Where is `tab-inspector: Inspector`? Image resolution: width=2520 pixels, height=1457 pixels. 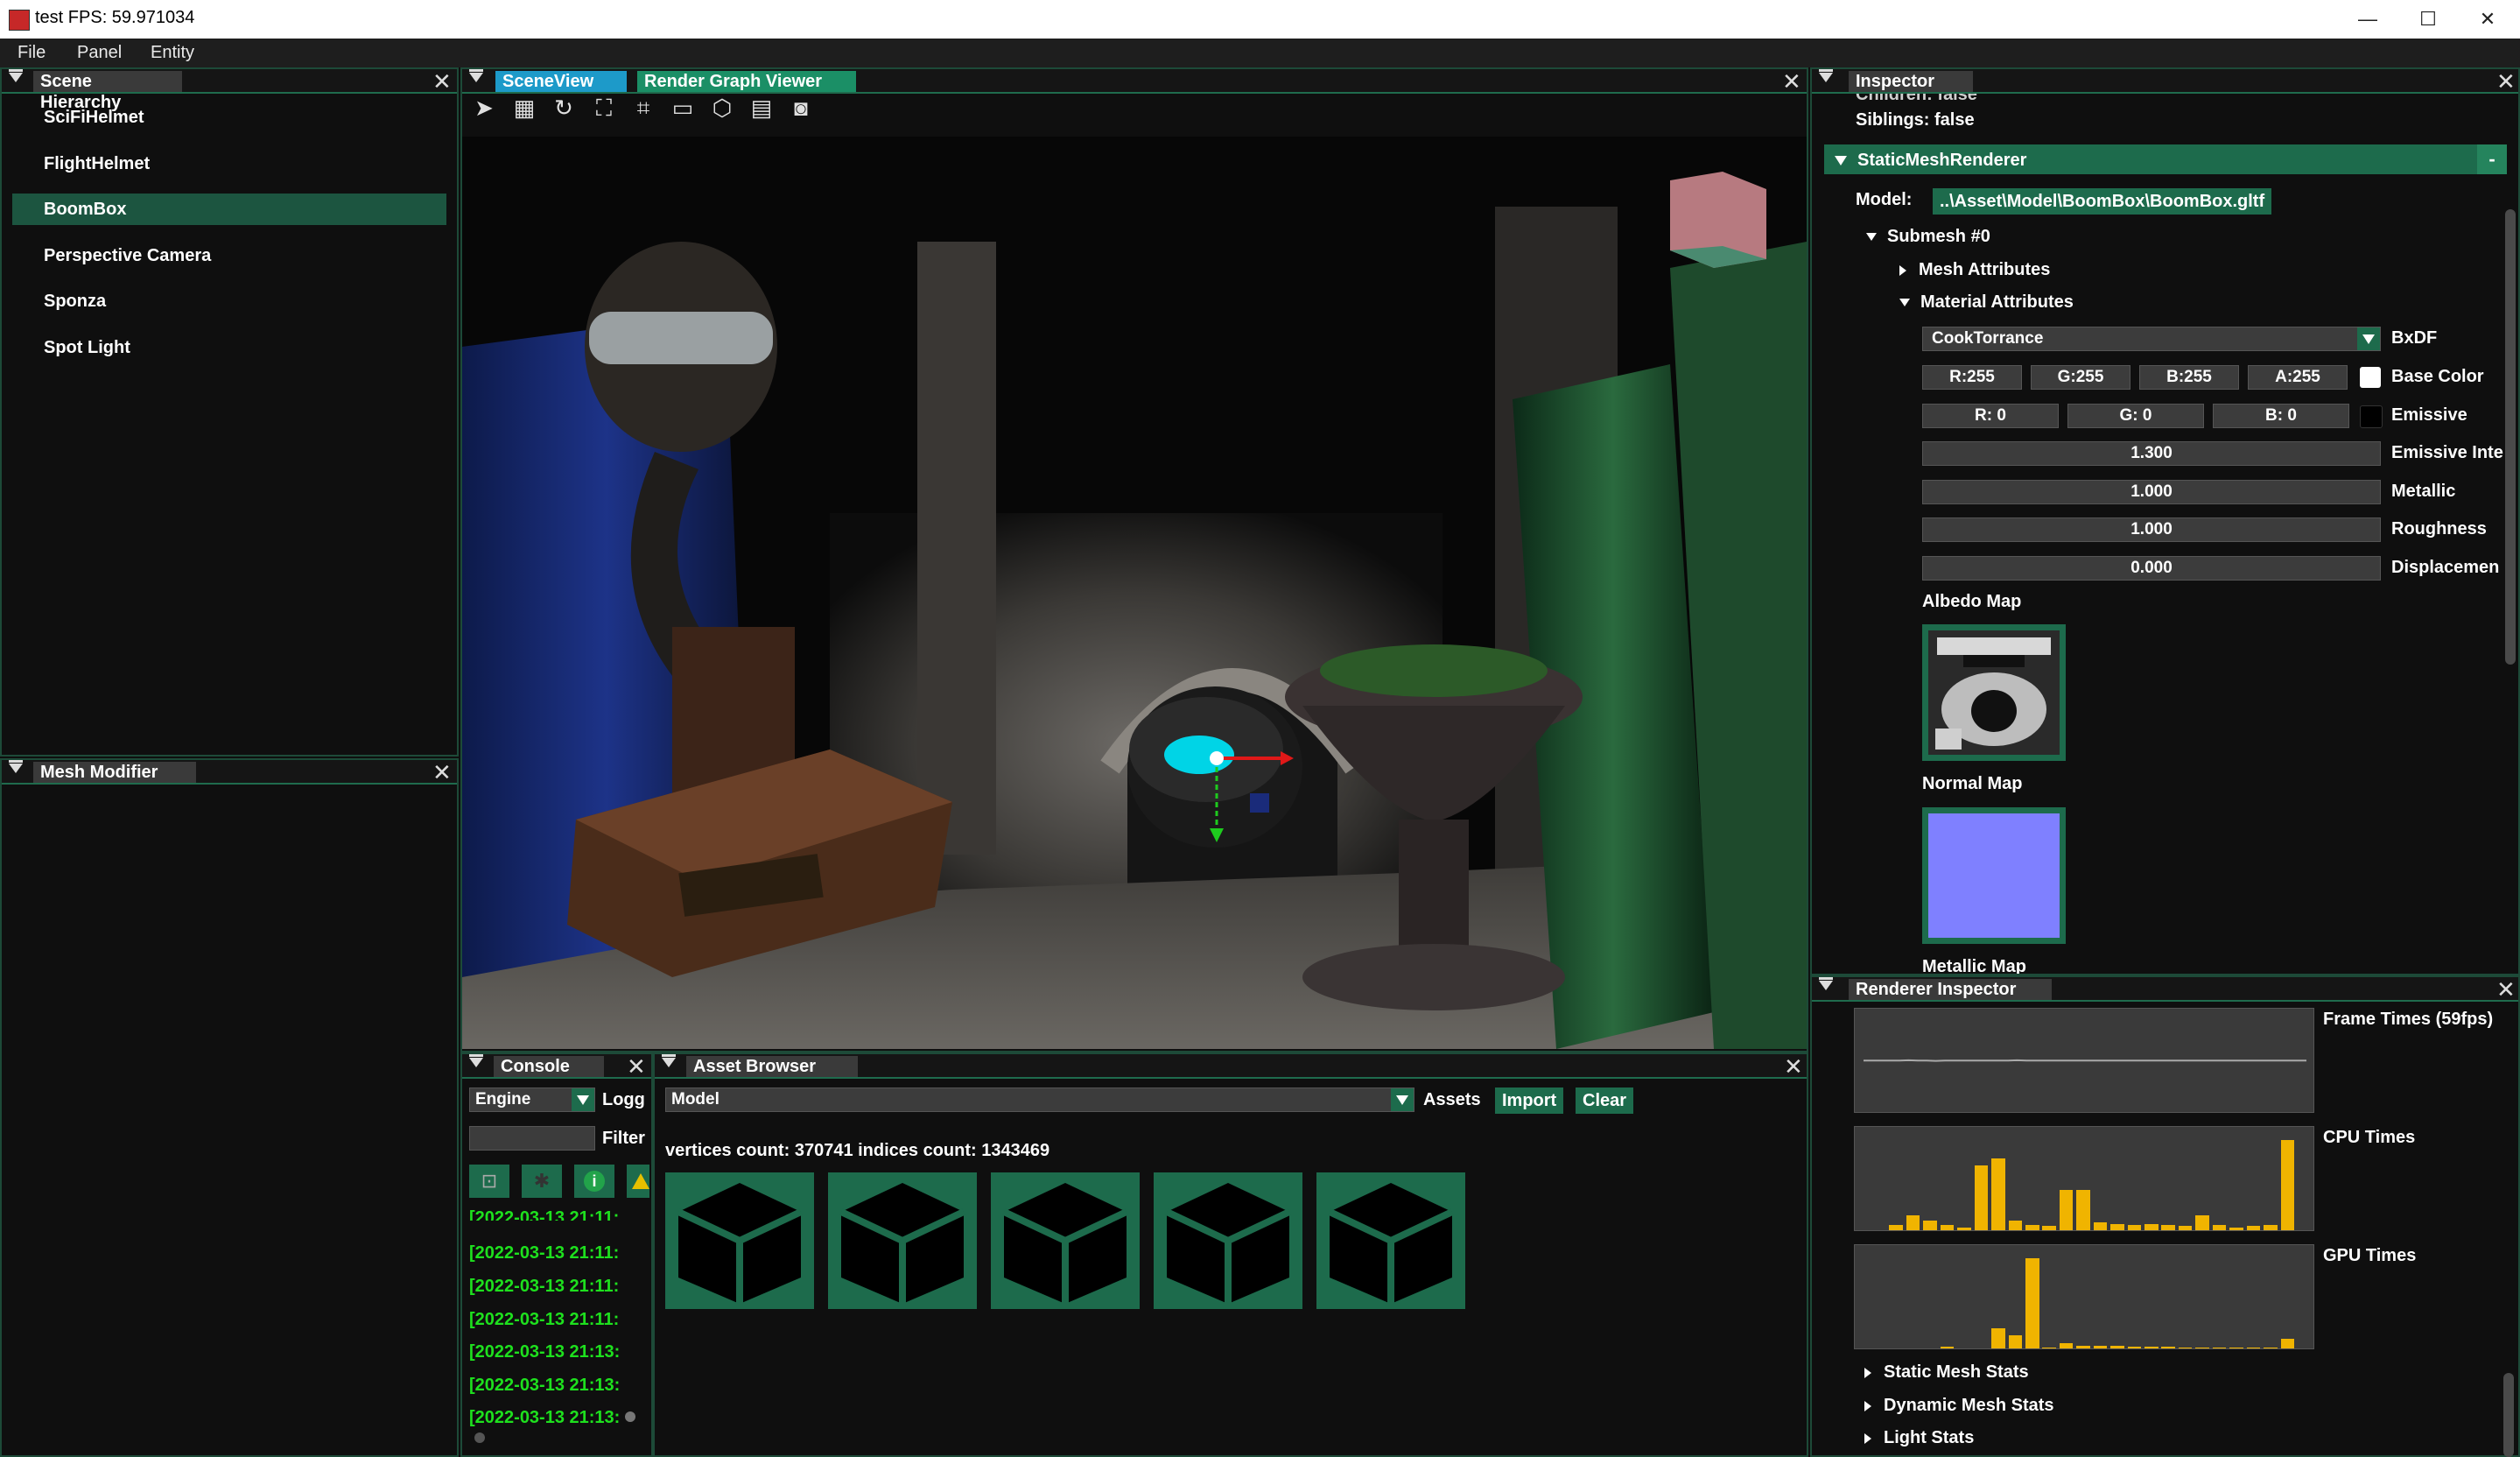
tab-inspector: Inspector is located at coordinates (1911, 82).